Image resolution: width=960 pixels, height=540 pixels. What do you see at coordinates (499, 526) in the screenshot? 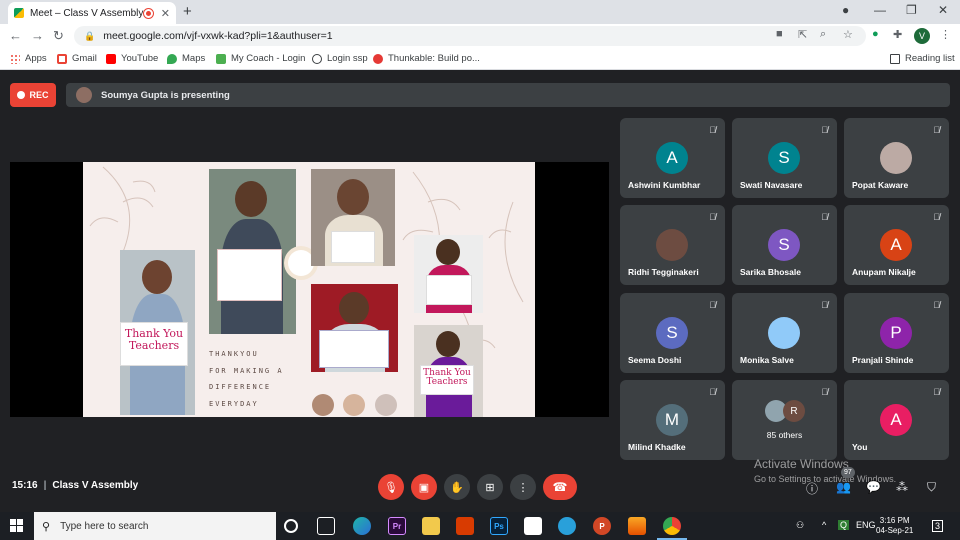
I see `photoshop-icon: Ps` at bounding box center [499, 526].